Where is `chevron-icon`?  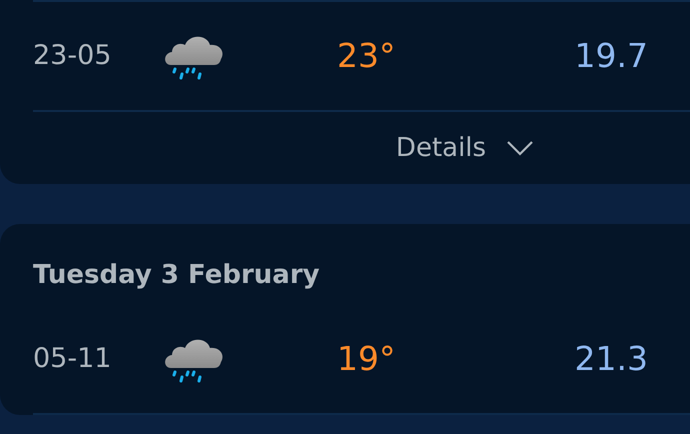 chevron-icon is located at coordinates (520, 148).